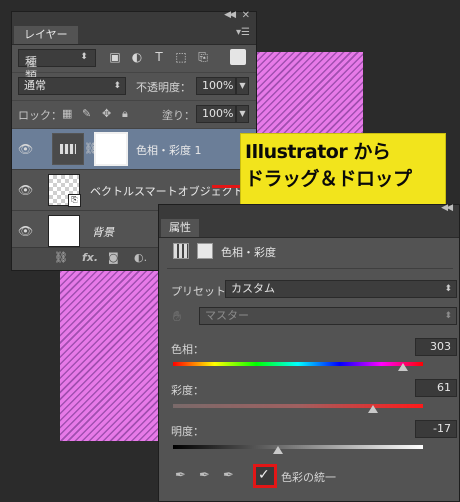 The image size is (460, 502). I want to click on eyedropper-minus-icon: ✒︎, so click(228, 475).